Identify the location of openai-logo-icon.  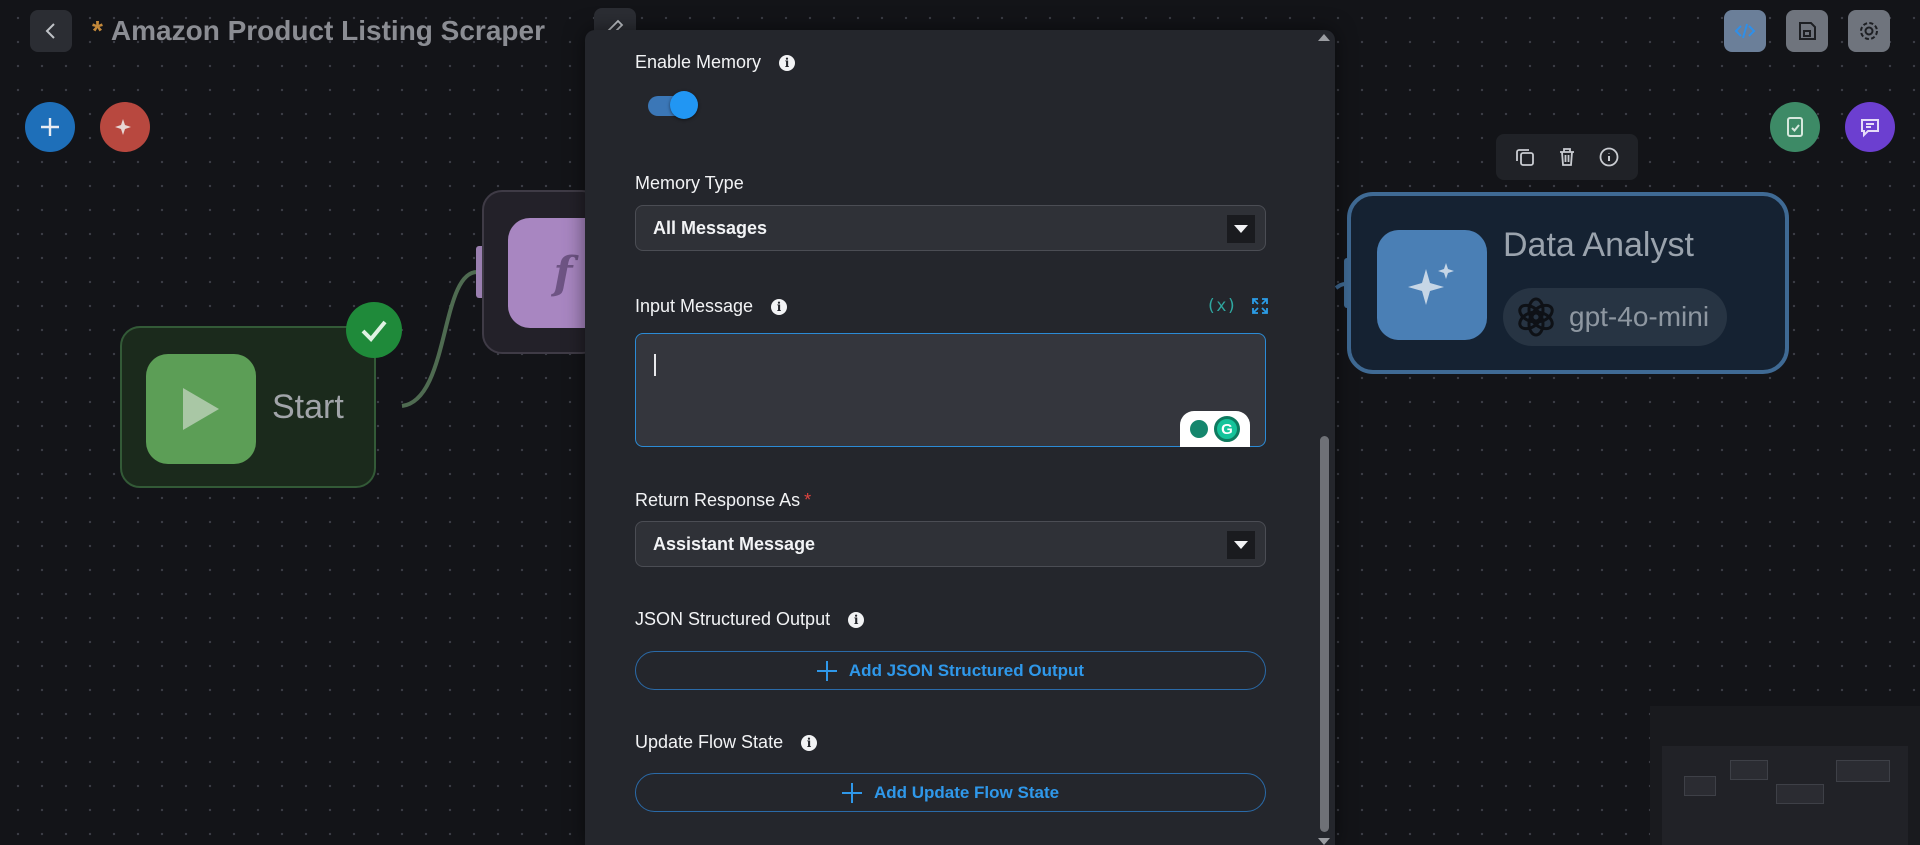
(1536, 317).